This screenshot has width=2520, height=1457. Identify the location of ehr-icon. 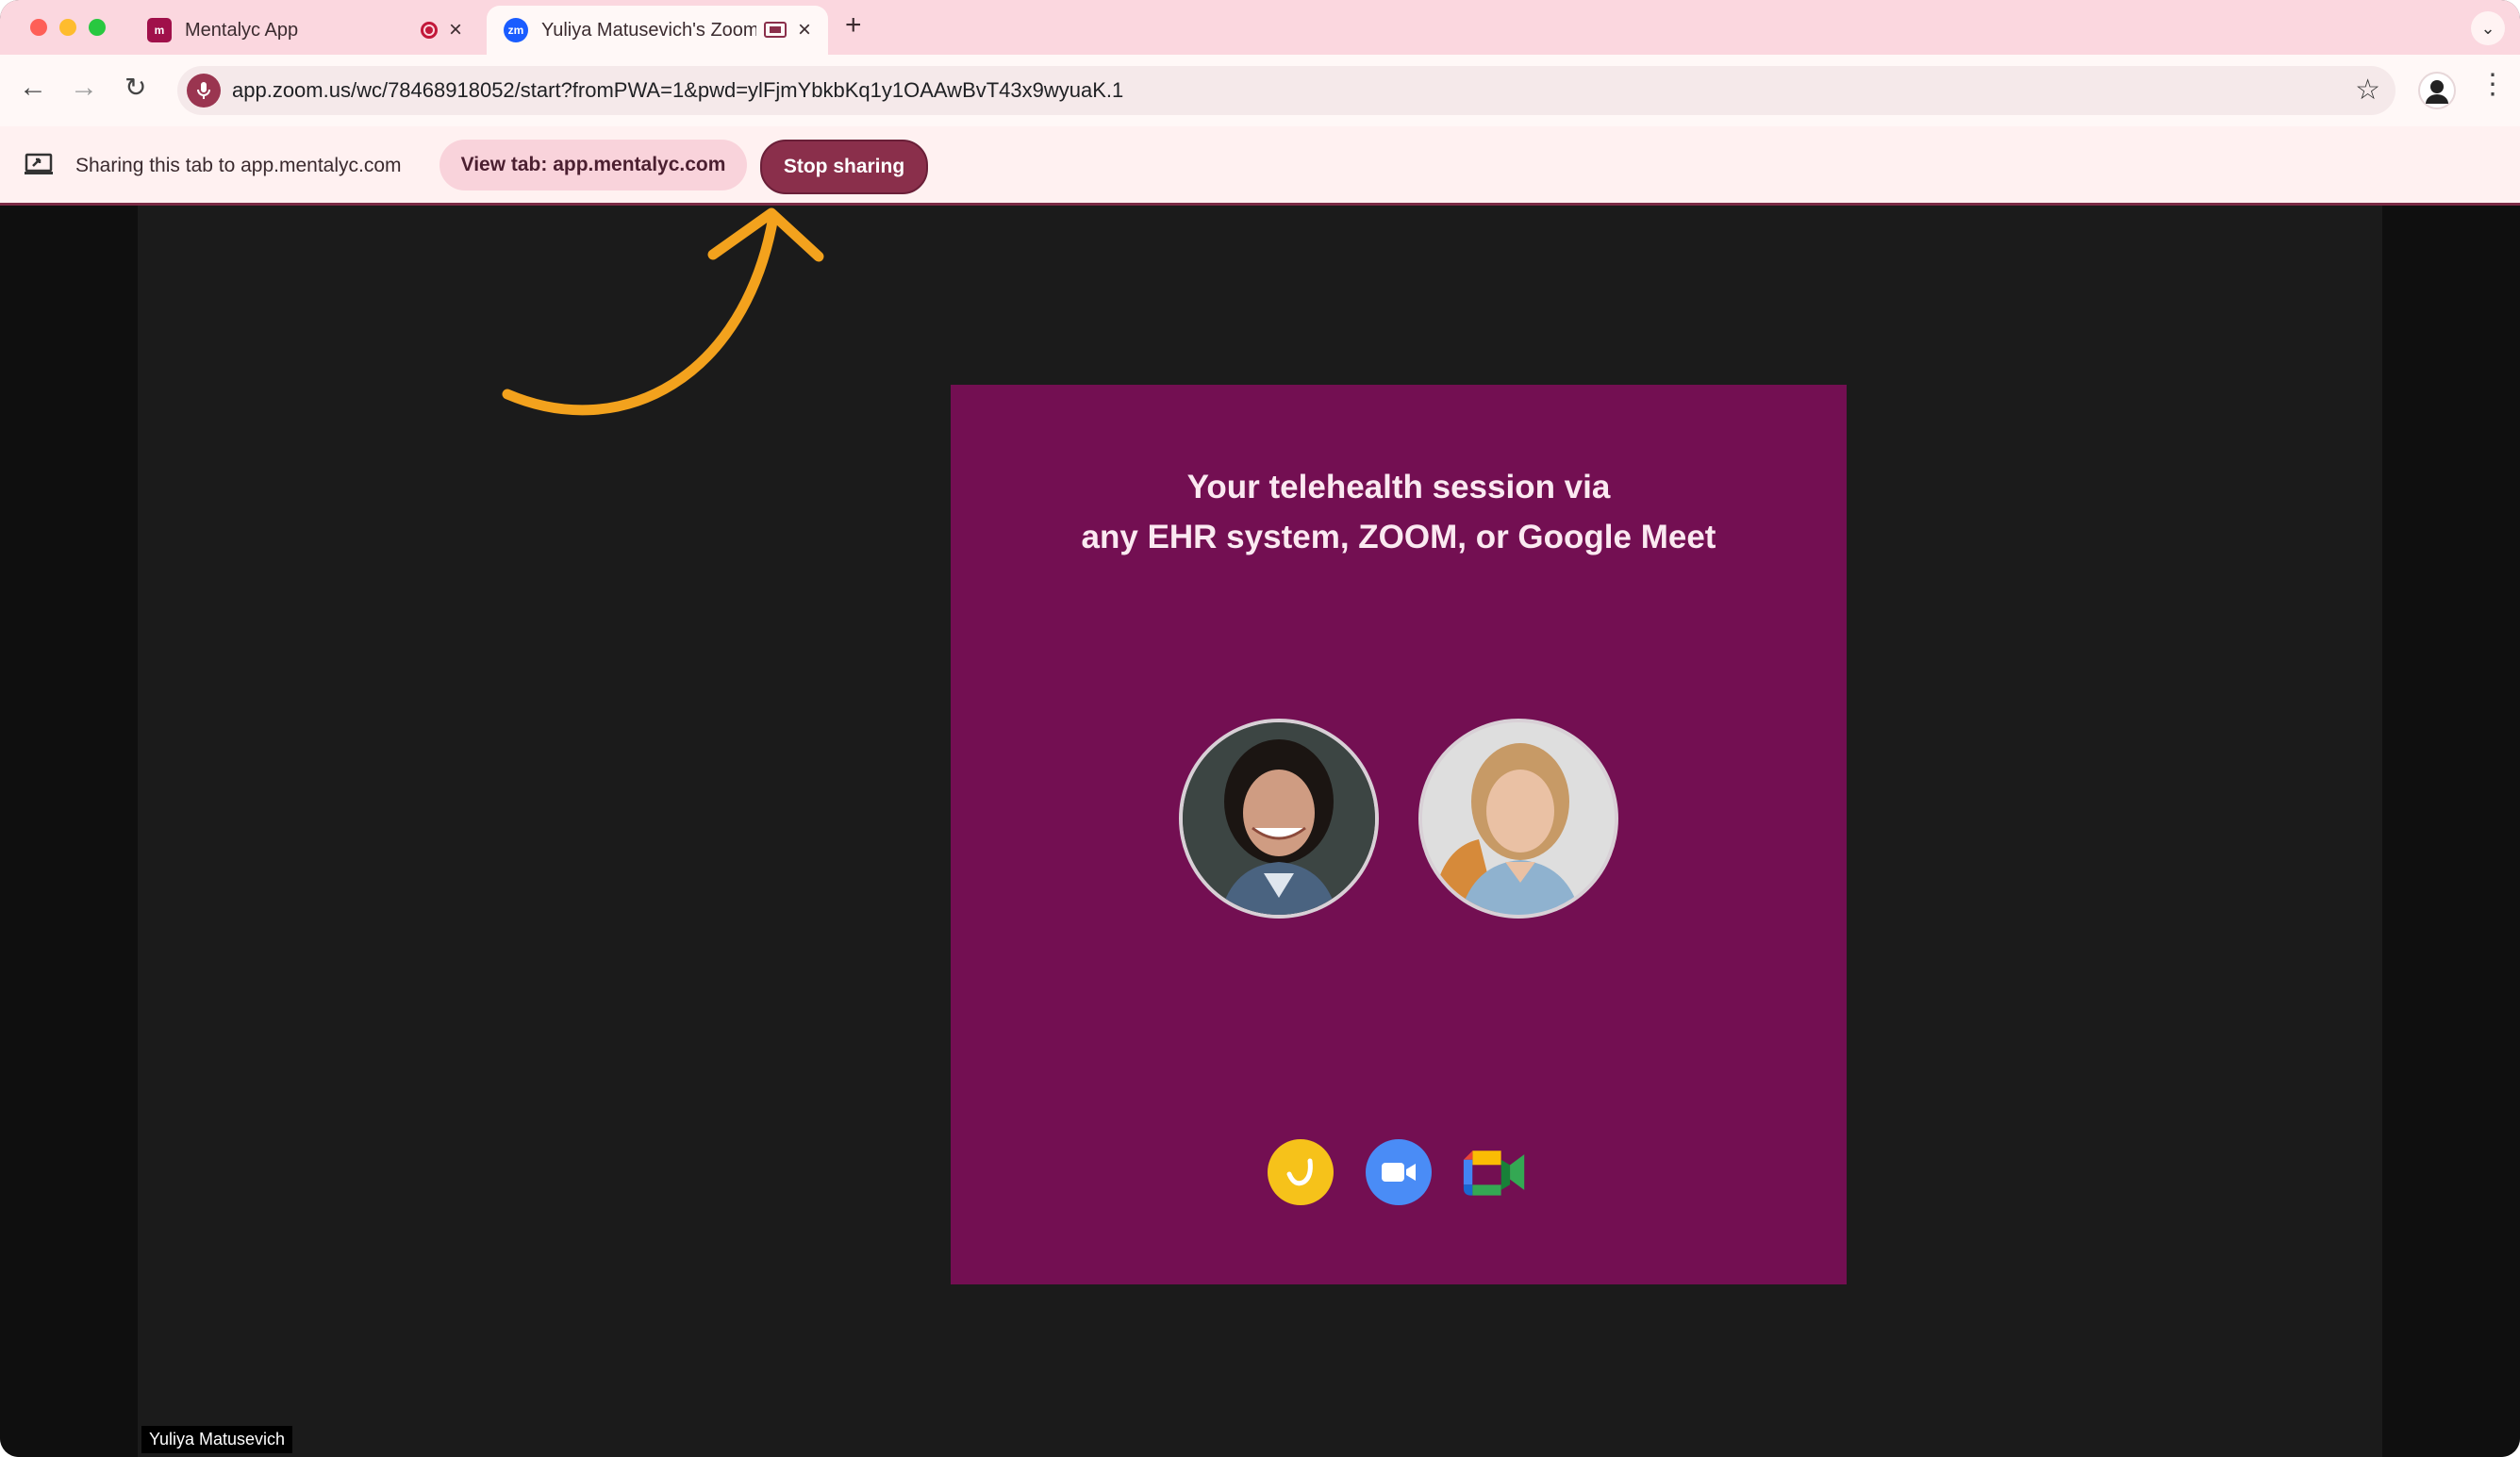
(1301, 1172).